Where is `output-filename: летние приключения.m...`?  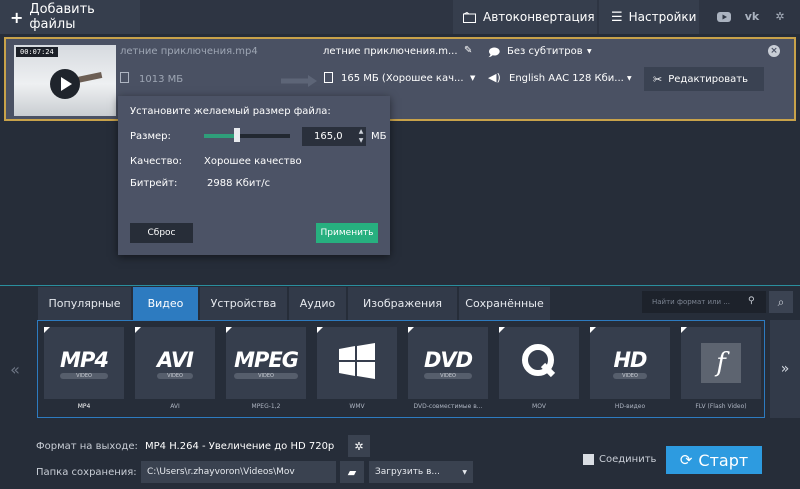 output-filename: летние приключения.m... is located at coordinates (390, 51).